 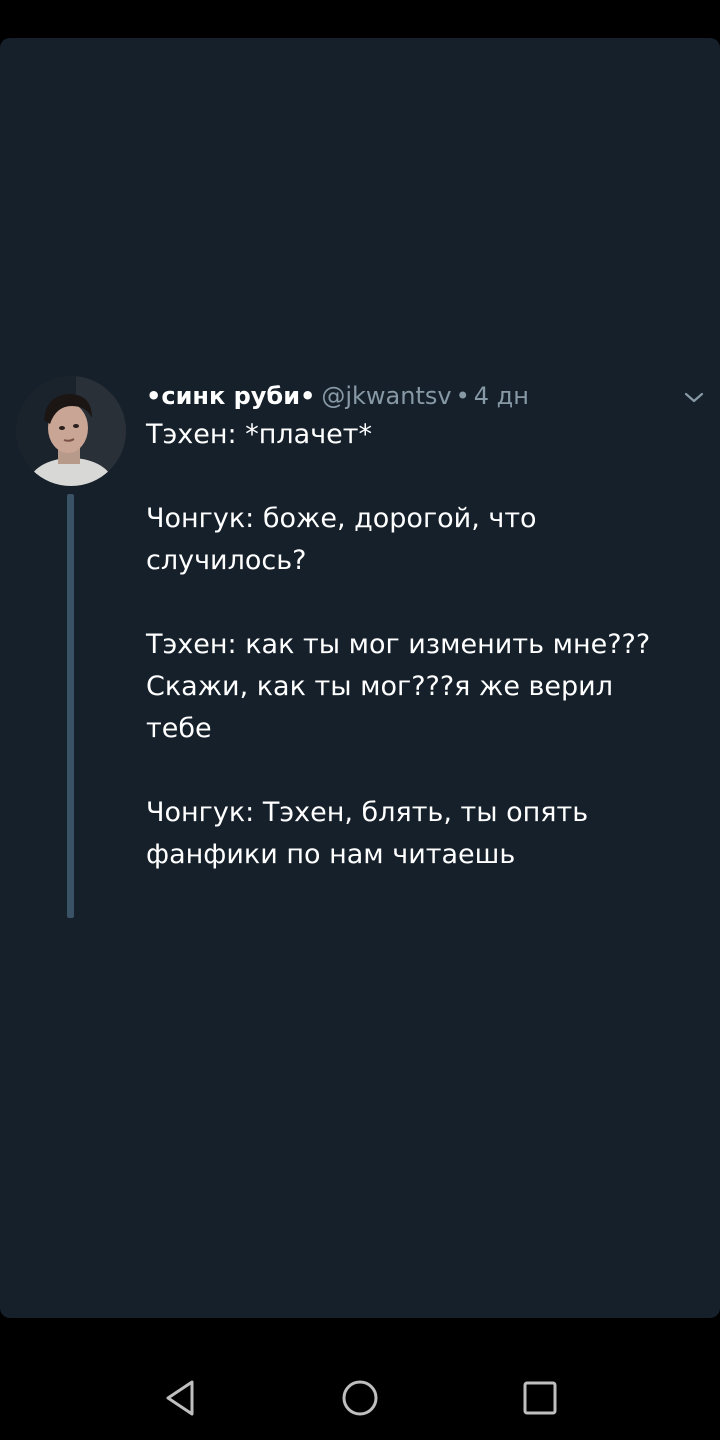 I want to click on handle: @jkwantsv, so click(x=386, y=396).